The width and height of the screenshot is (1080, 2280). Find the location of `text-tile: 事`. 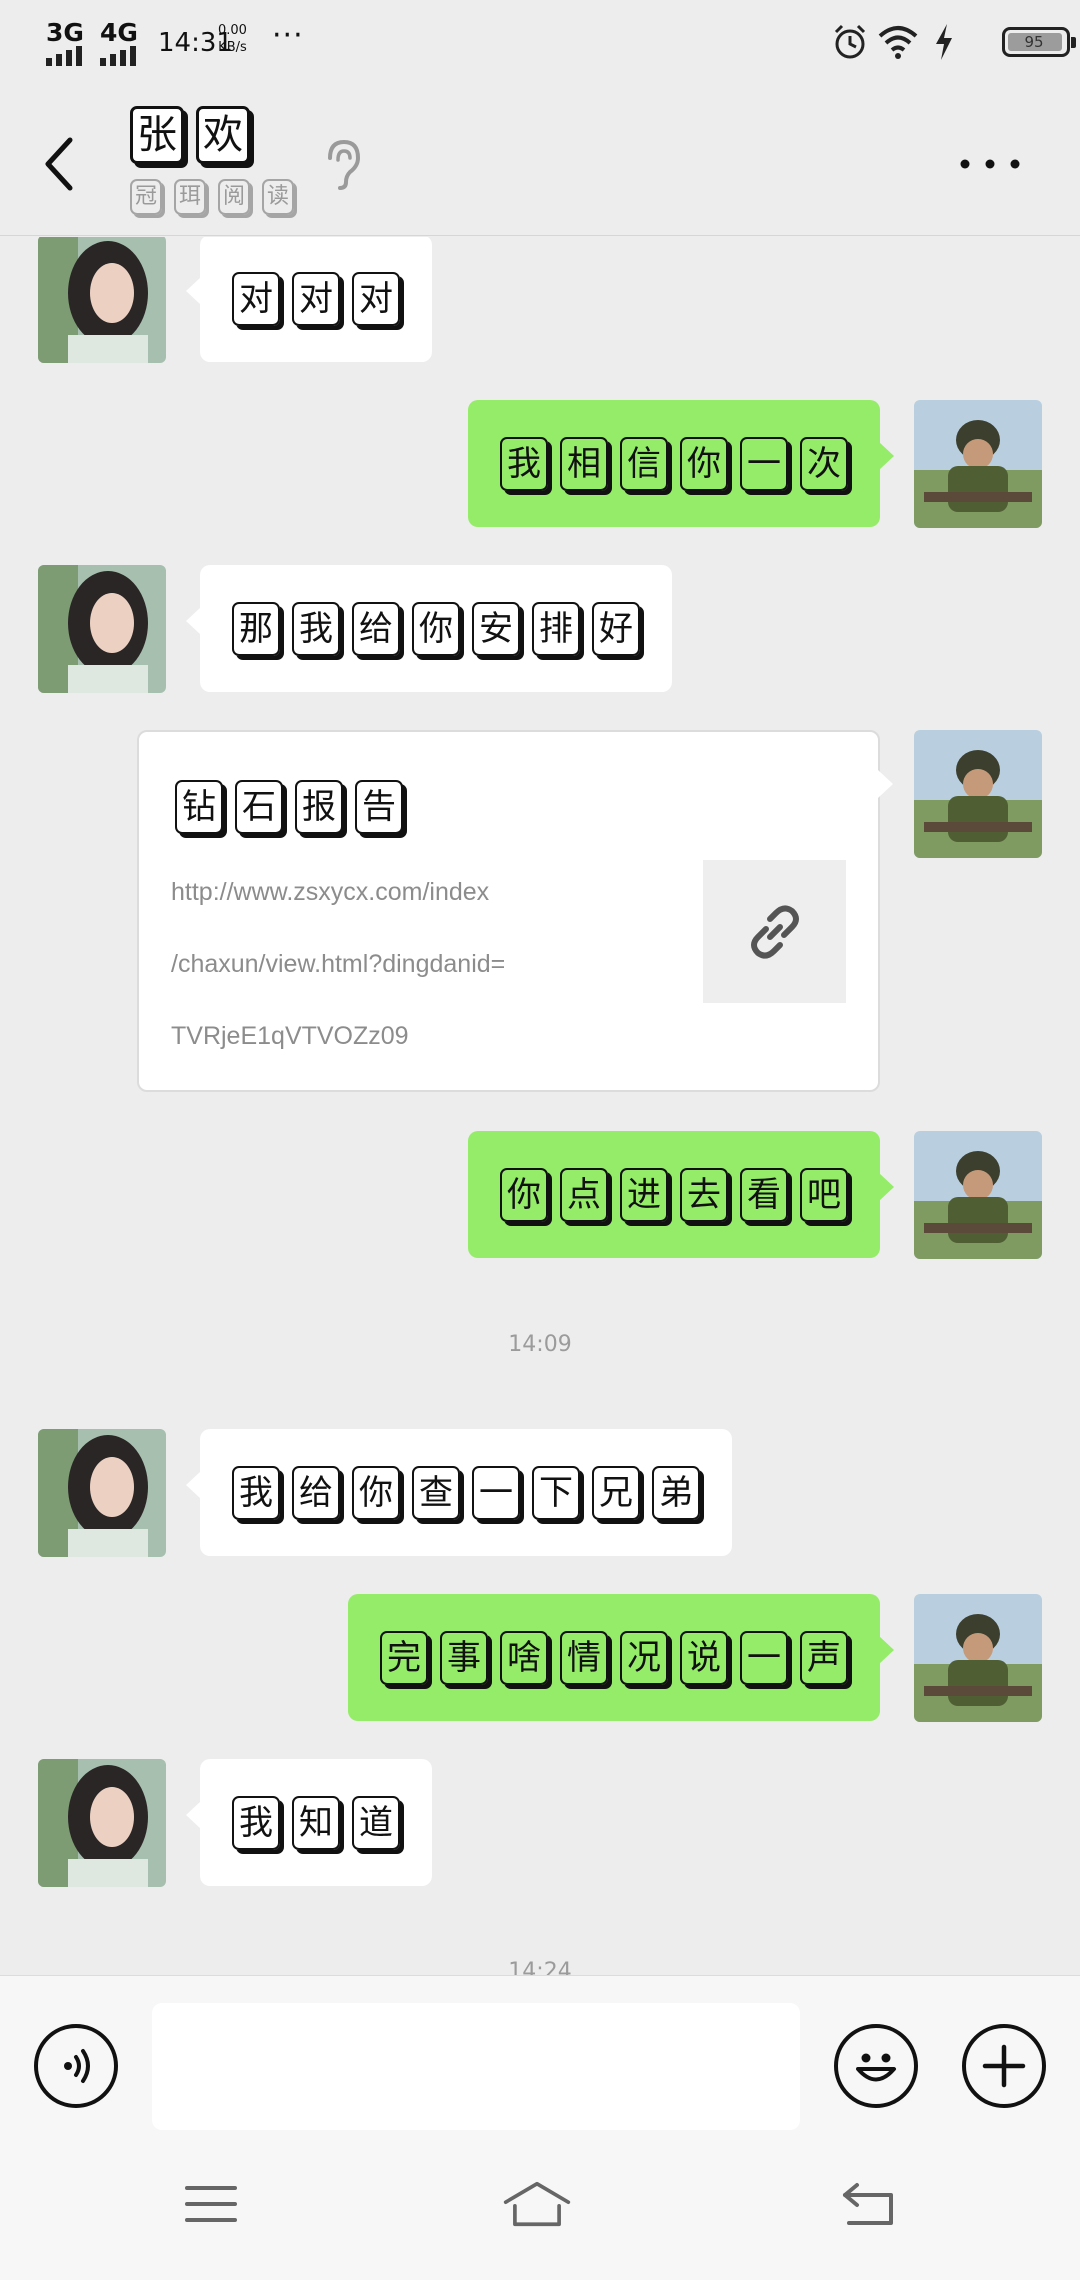

text-tile: 事 is located at coordinates (464, 1657).